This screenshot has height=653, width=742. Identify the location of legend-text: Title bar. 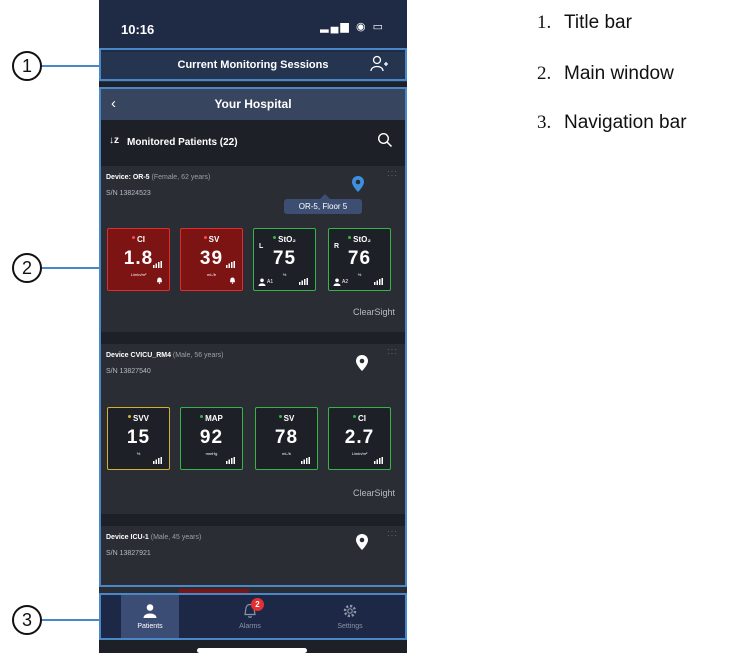
(598, 22).